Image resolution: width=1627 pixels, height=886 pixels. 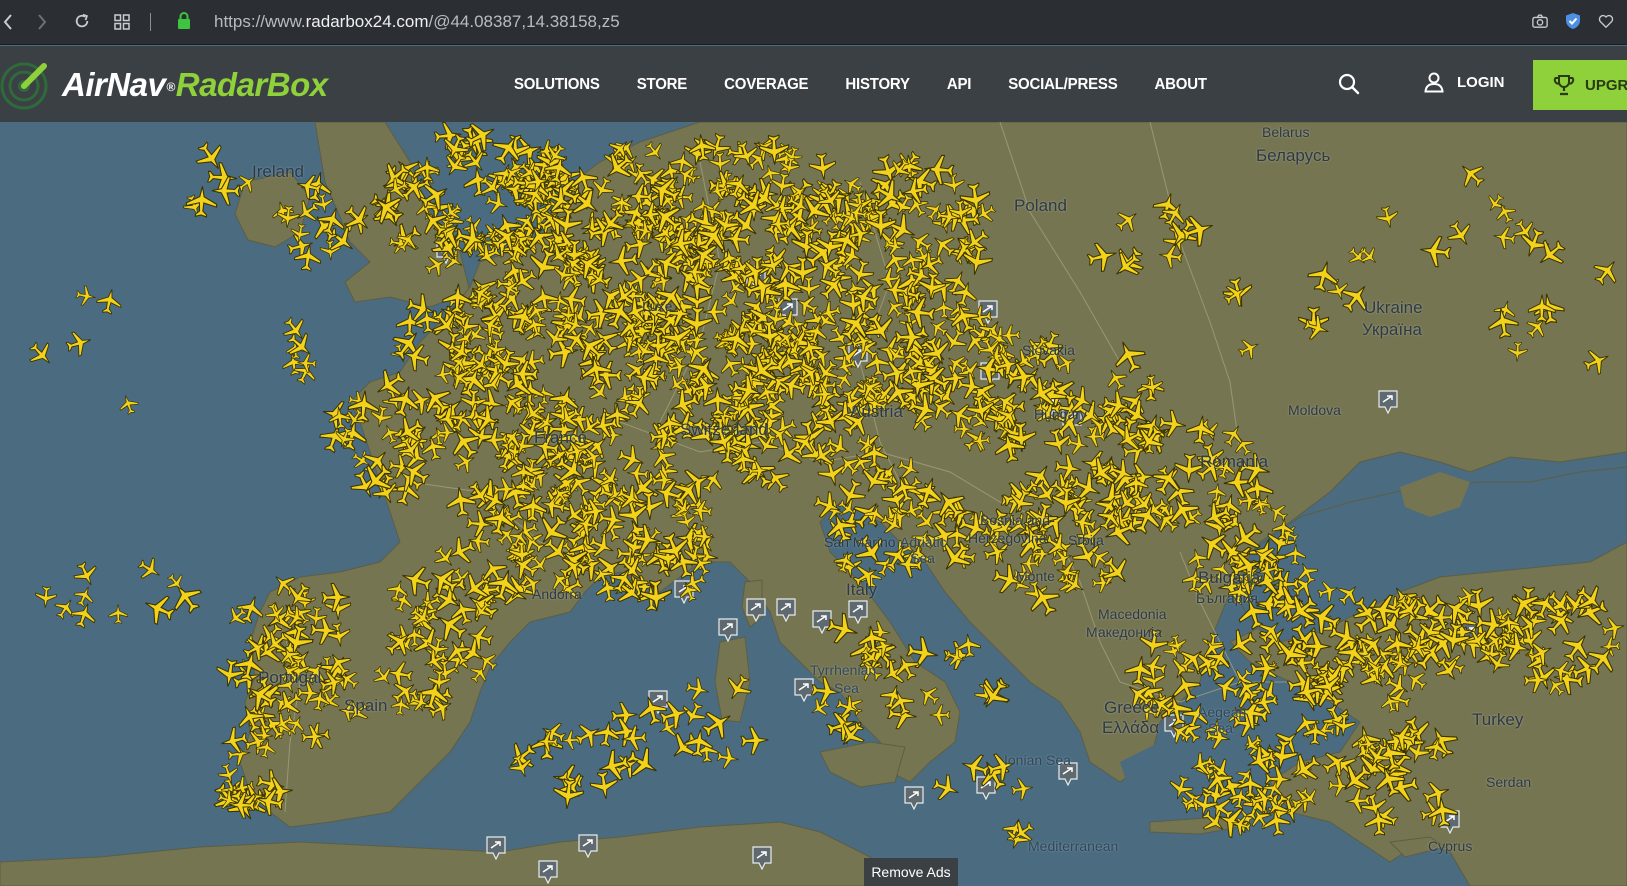 I want to click on map-label-ukraine-local: Україна, so click(x=1392, y=329).